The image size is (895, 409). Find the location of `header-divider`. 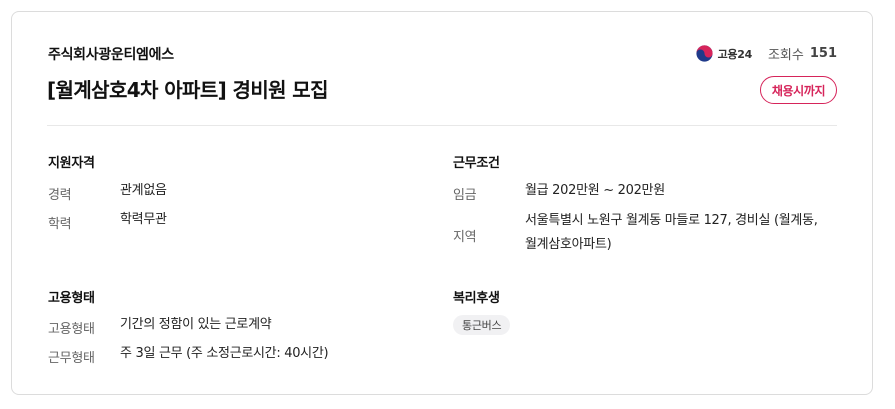

header-divider is located at coordinates (442, 125).